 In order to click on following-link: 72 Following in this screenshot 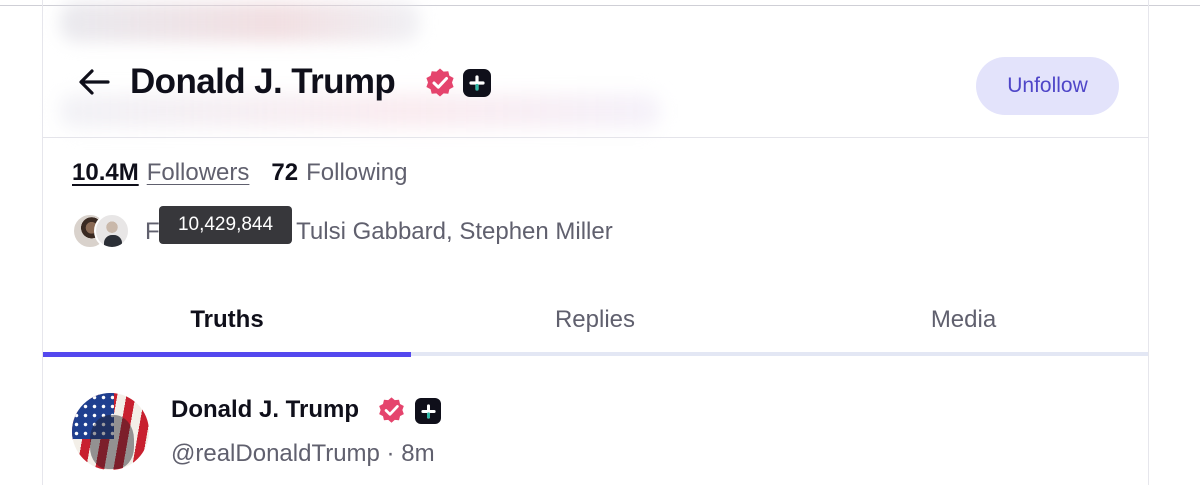, I will do `click(339, 173)`.